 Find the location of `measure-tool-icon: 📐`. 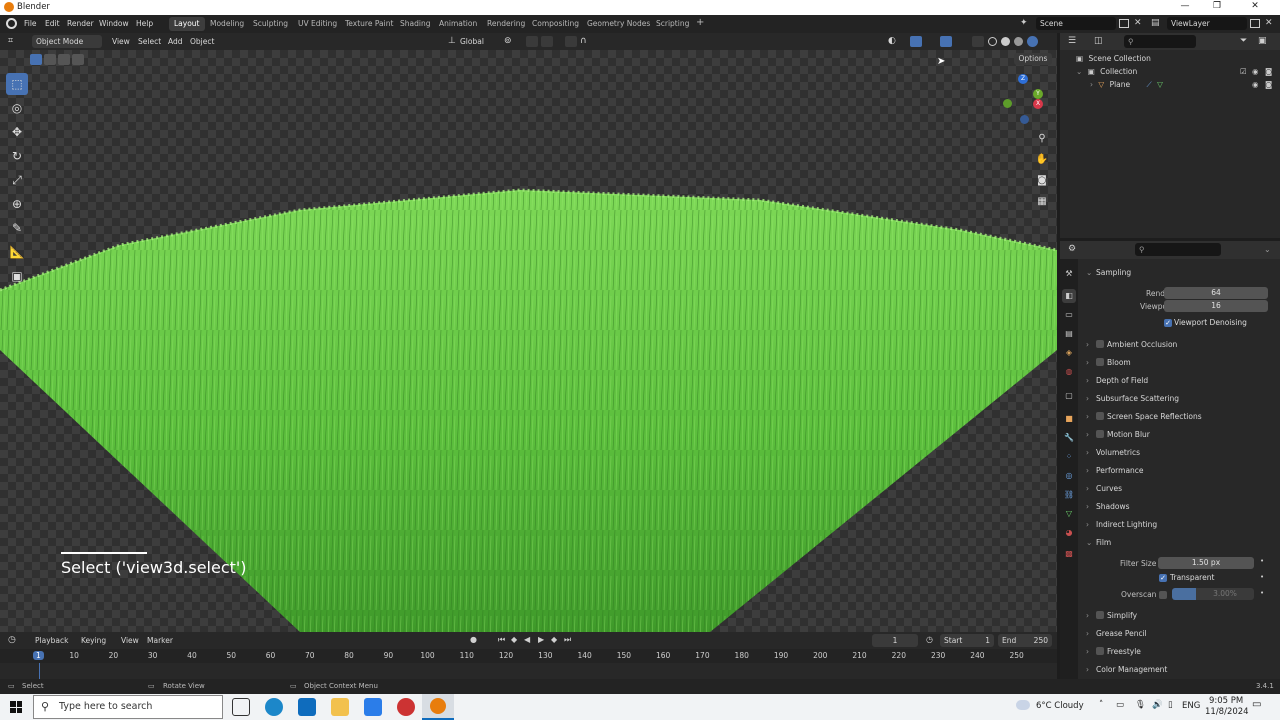

measure-tool-icon: 📐 is located at coordinates (17, 252).